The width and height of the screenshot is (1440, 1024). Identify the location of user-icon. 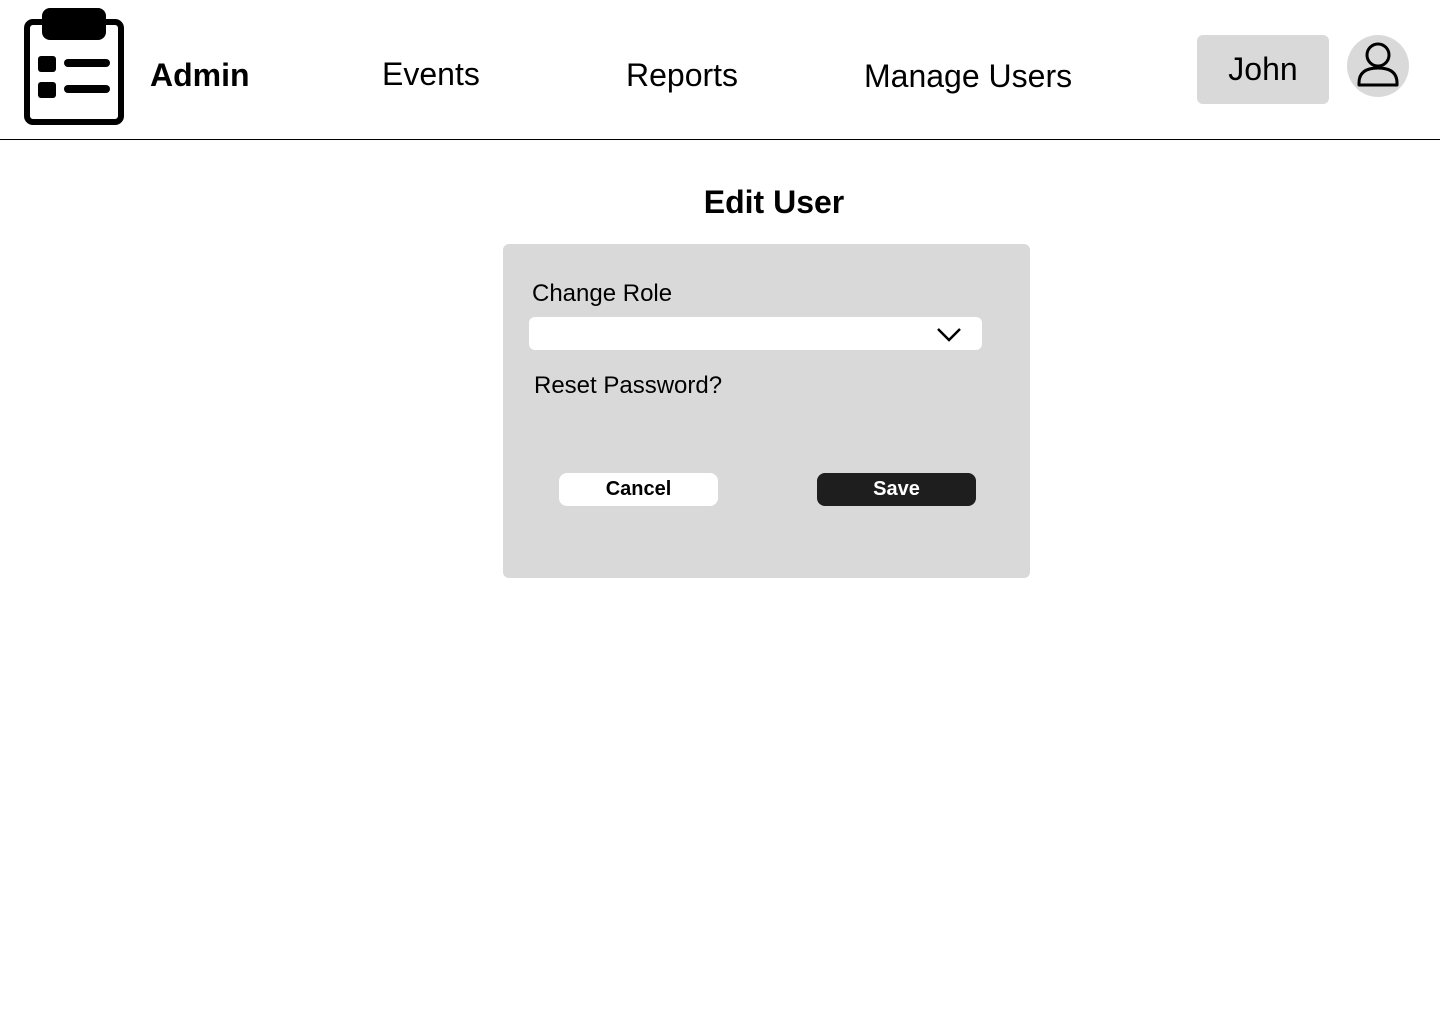
(1378, 64).